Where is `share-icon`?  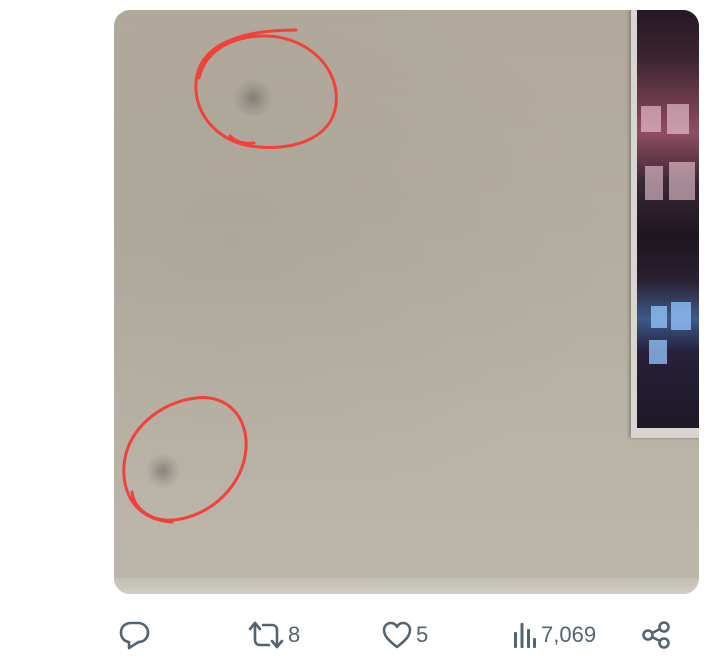
share-icon is located at coordinates (656, 635).